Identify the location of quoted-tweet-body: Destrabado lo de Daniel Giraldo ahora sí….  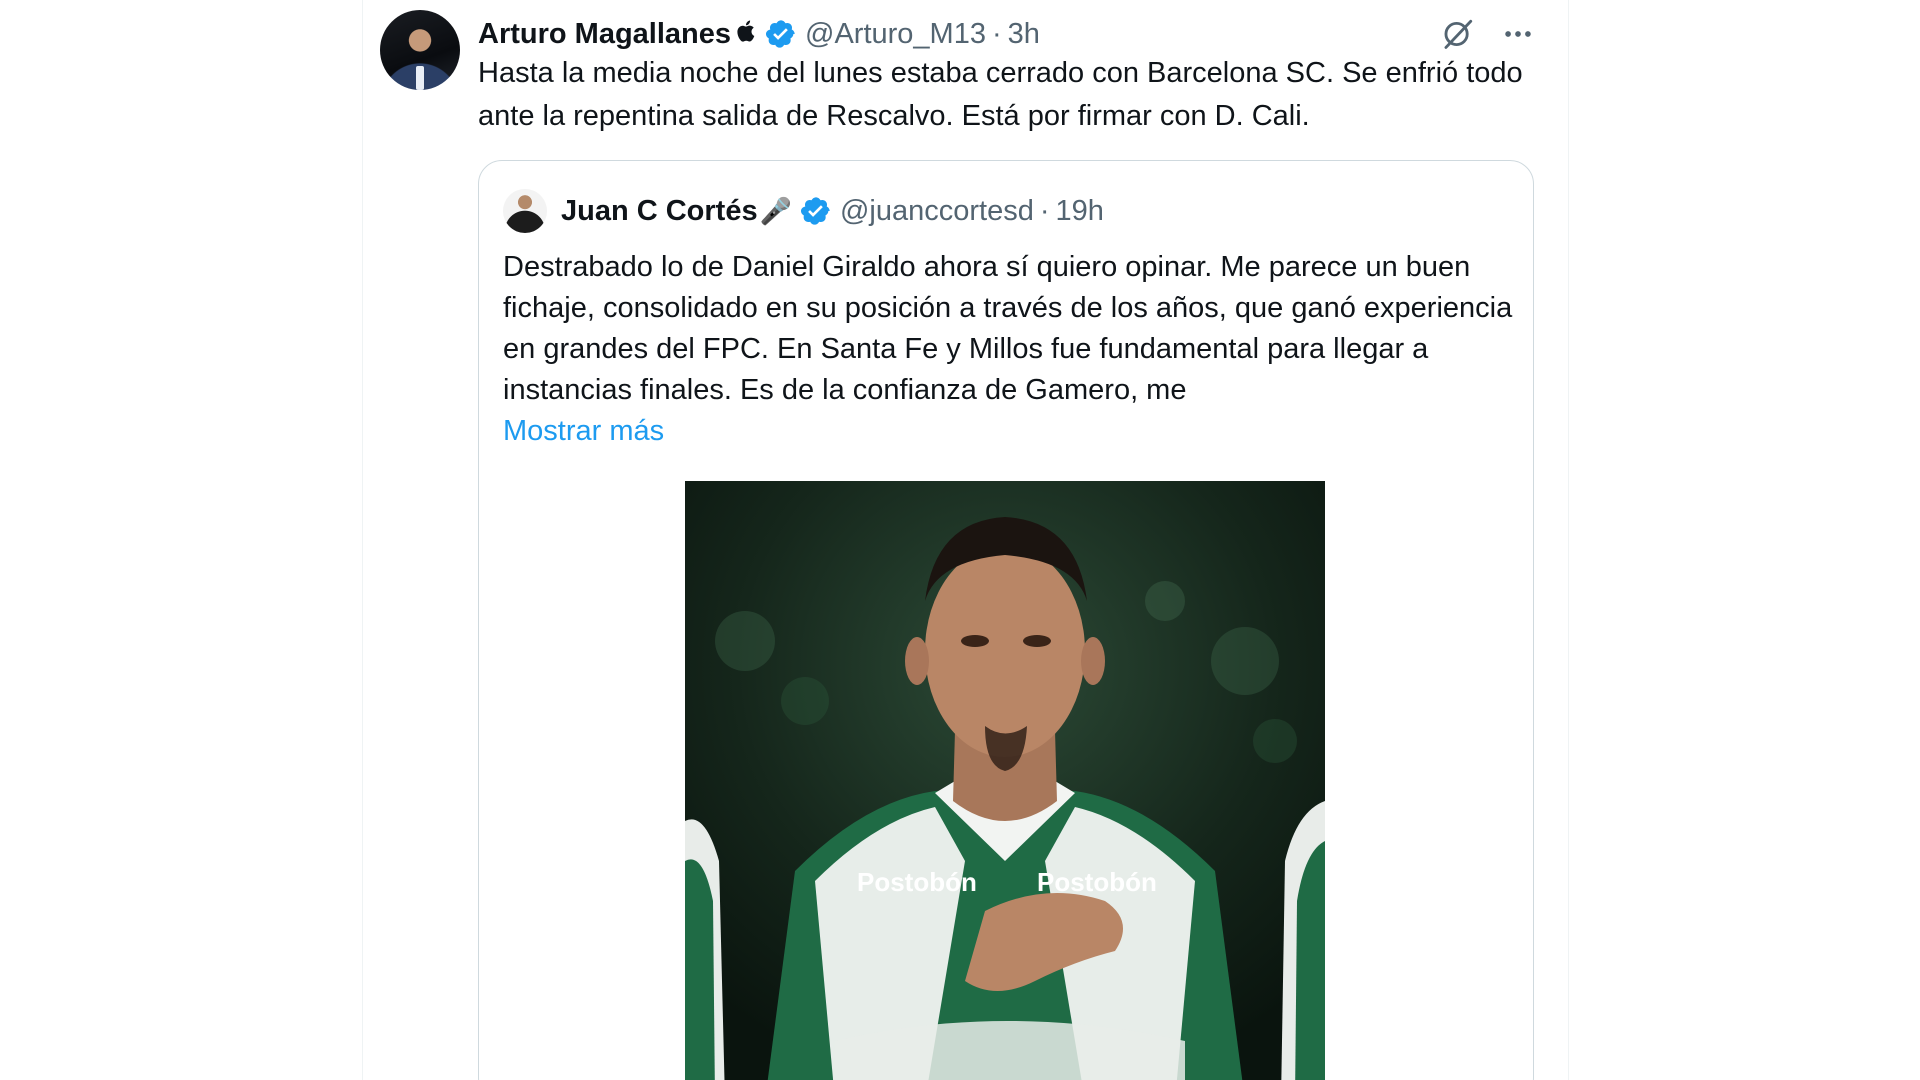
(1008, 328).